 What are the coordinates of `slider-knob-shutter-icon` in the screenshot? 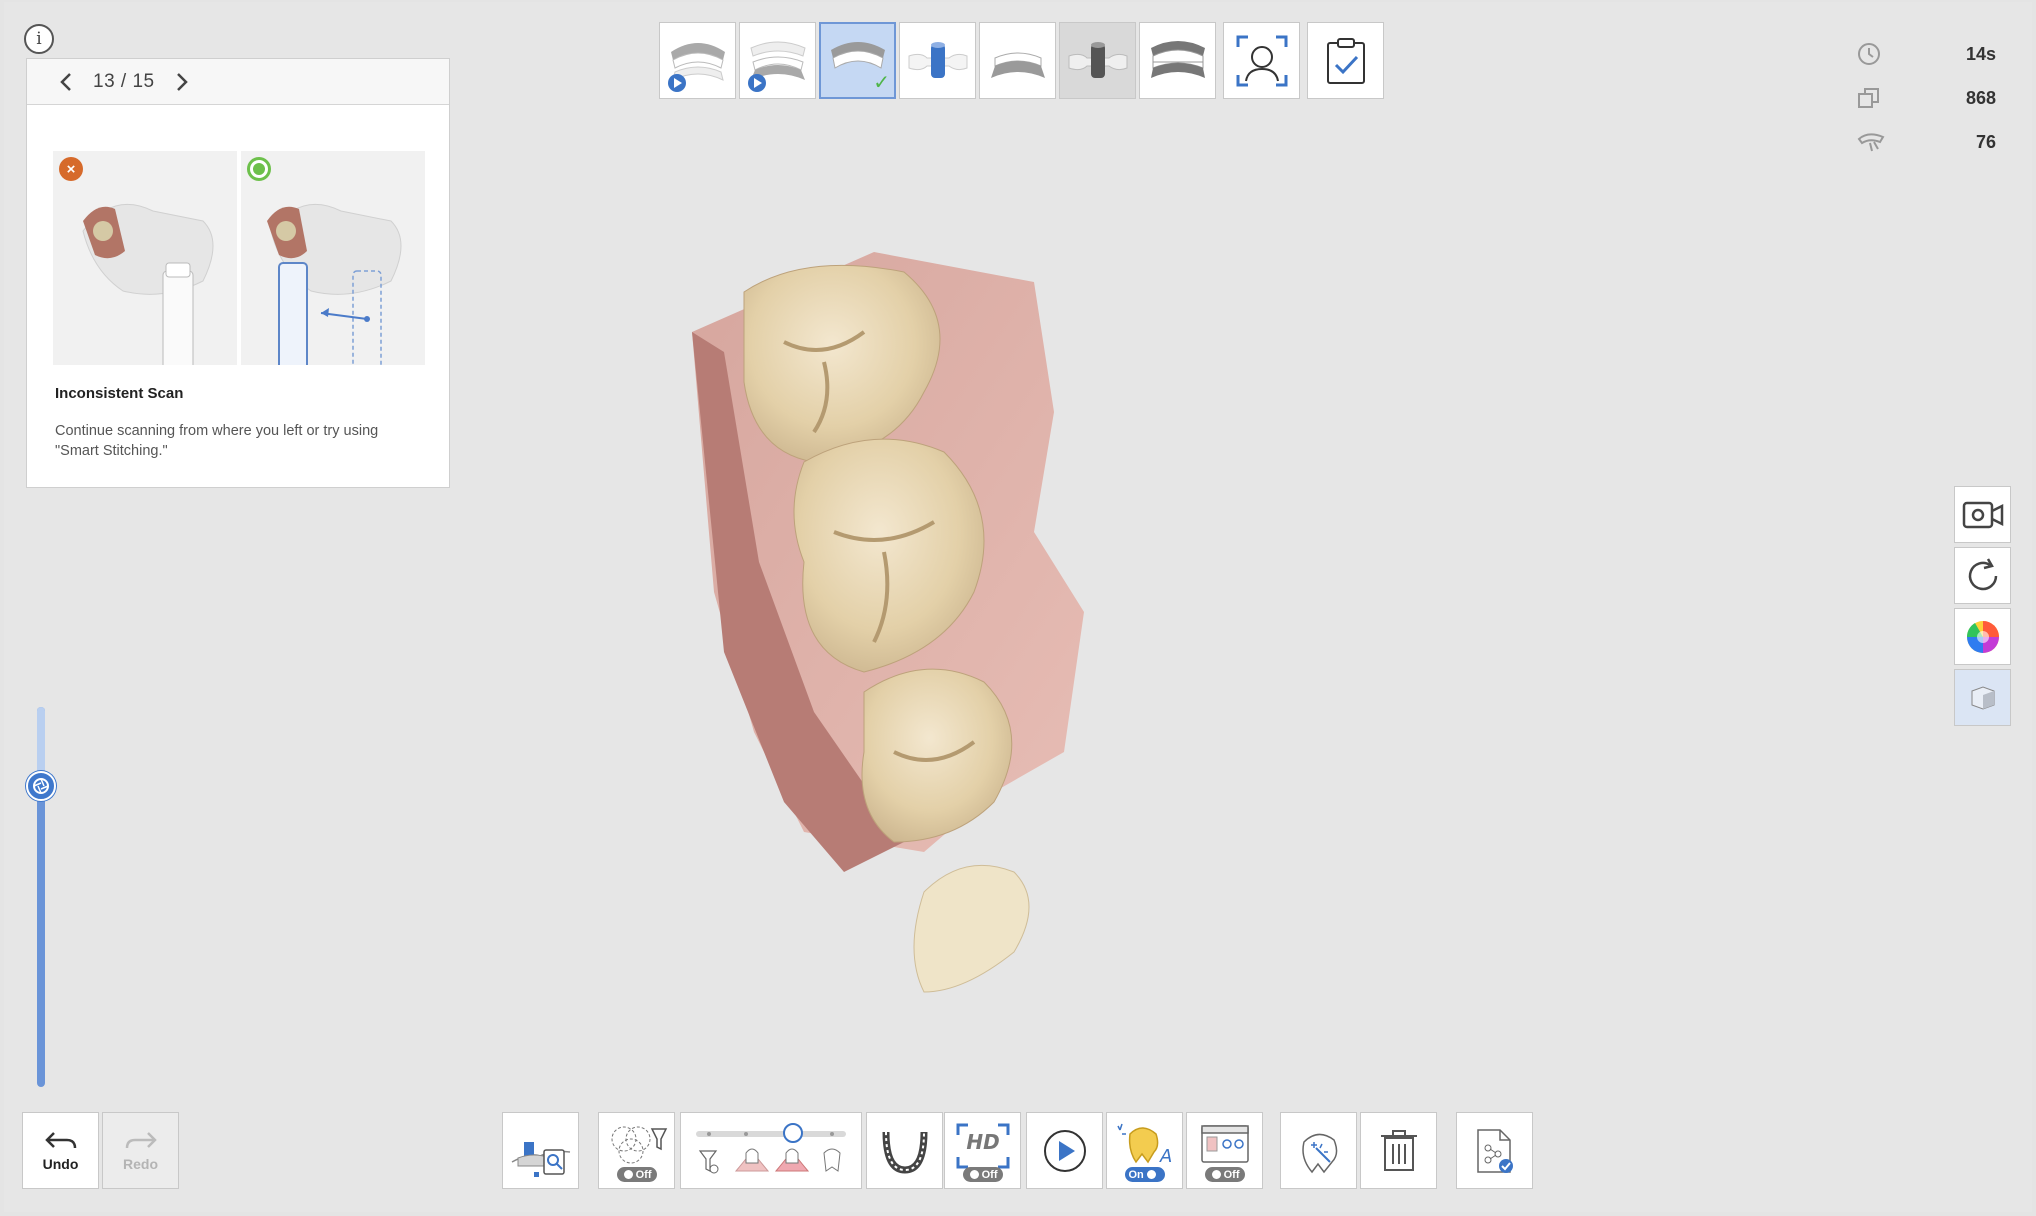 It's located at (41, 786).